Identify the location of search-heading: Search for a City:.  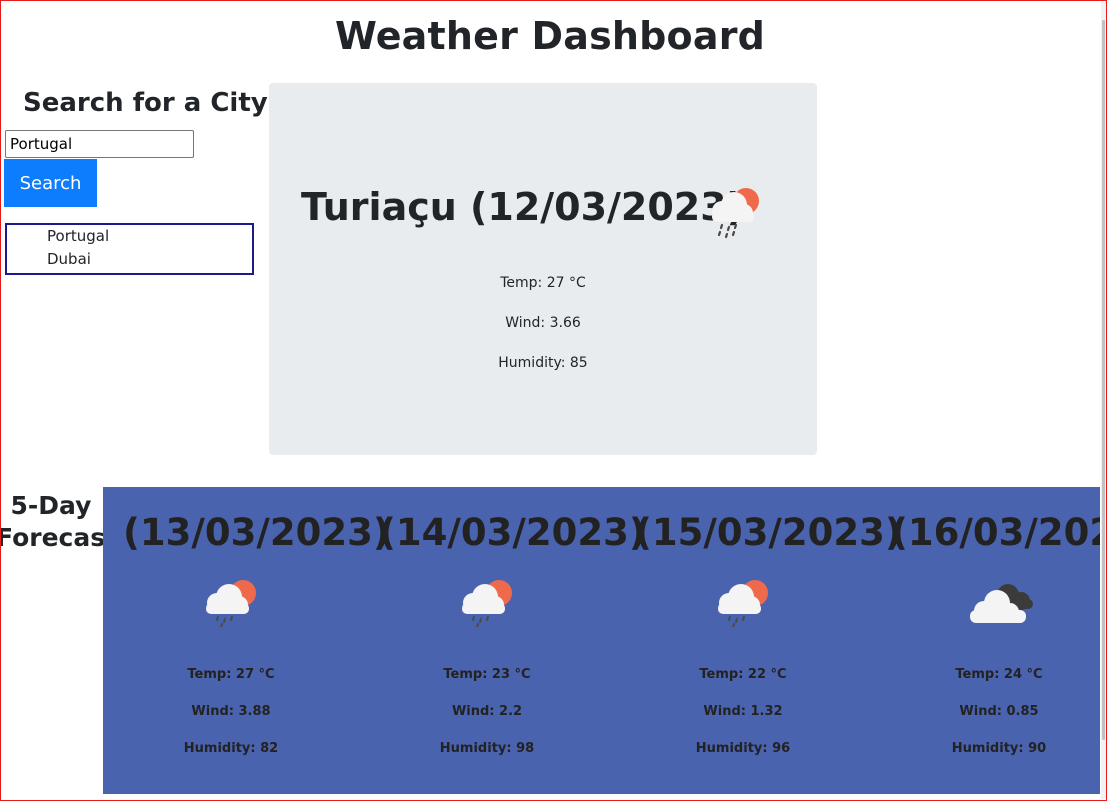
(151, 103).